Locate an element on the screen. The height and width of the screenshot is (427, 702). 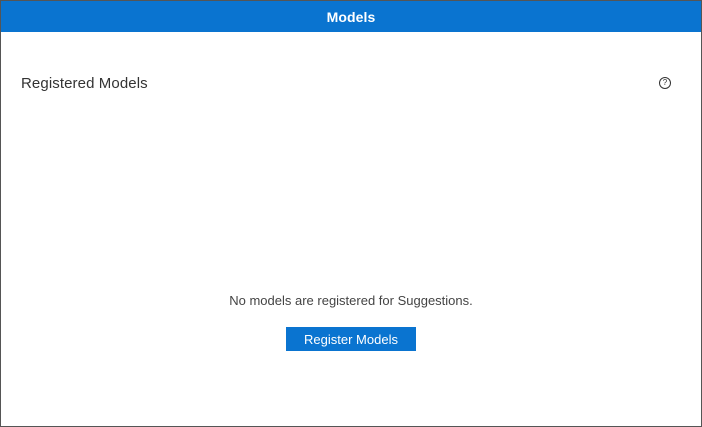
register-models-button: Register Models is located at coordinates (351, 339).